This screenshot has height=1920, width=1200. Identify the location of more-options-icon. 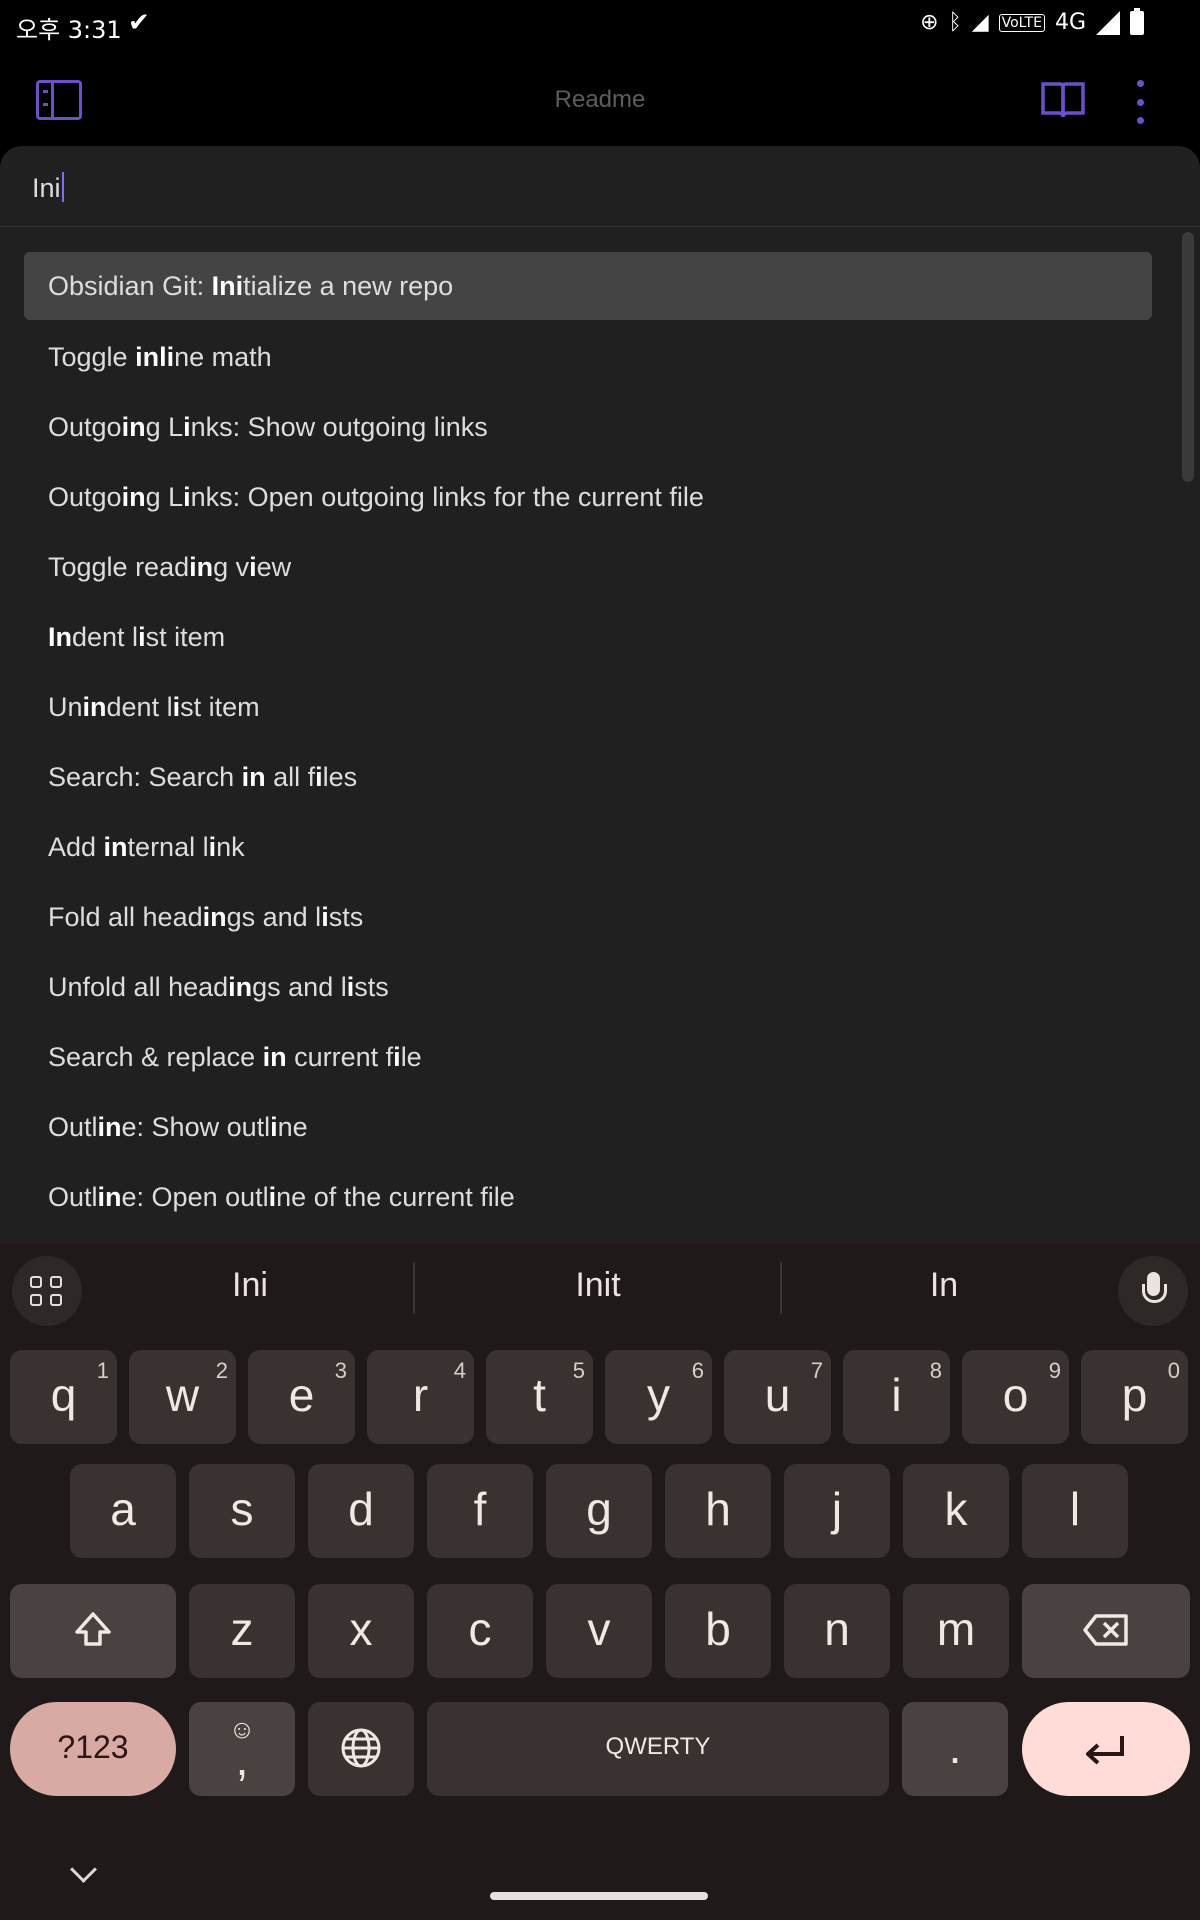
(1140, 102).